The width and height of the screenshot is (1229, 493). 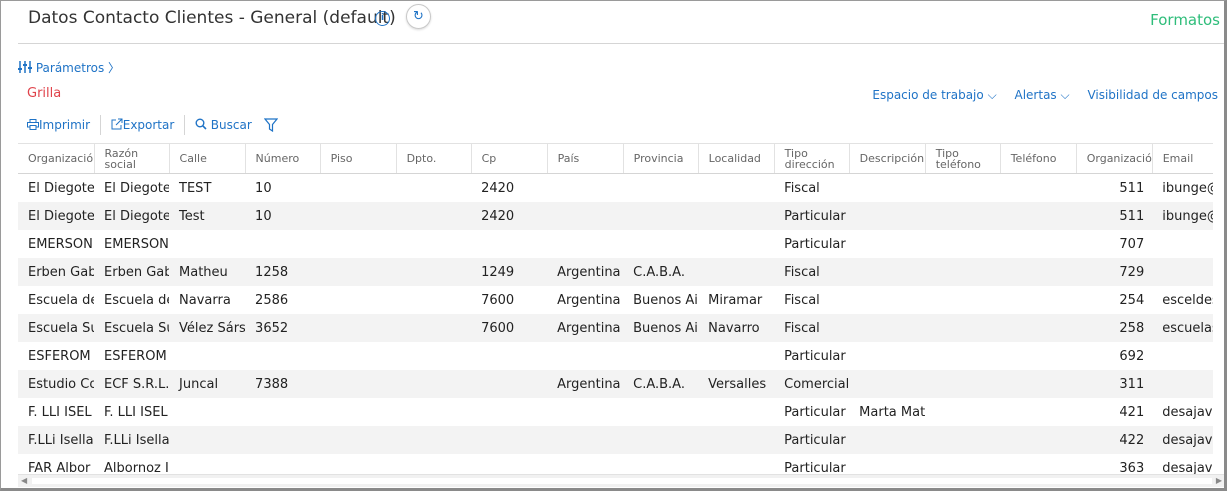 I want to click on table-cell: Marta Mat, so click(x=892, y=412).